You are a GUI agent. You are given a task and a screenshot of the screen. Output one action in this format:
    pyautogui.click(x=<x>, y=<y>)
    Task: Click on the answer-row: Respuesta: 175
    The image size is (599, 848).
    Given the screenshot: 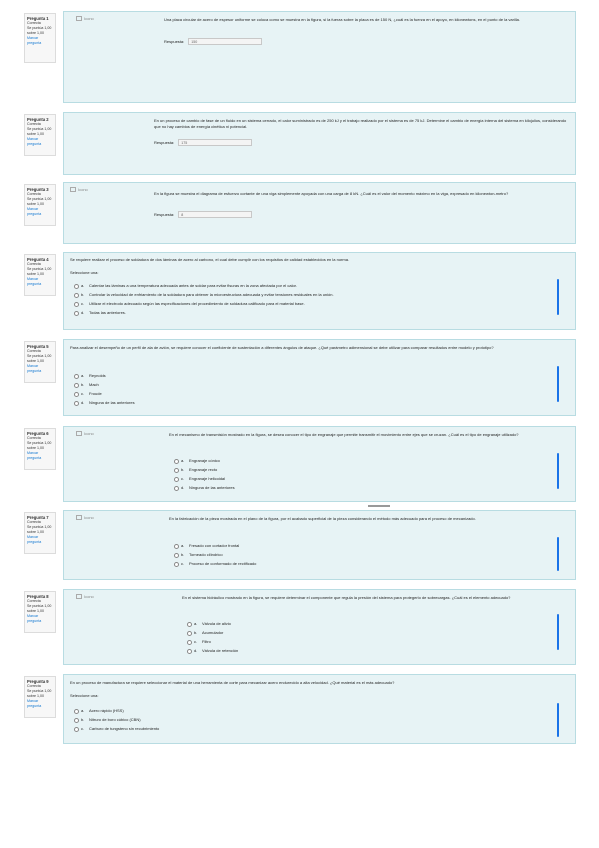 What is the action you would take?
    pyautogui.click(x=203, y=142)
    